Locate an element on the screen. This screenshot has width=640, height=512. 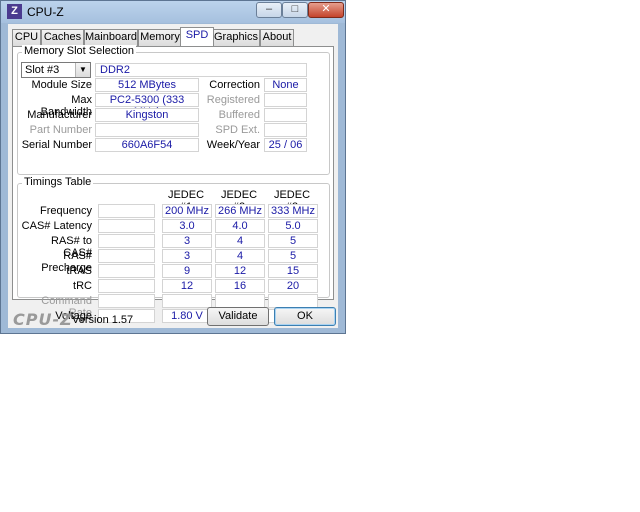
correction-label: Correction is located at coordinates (234, 85).